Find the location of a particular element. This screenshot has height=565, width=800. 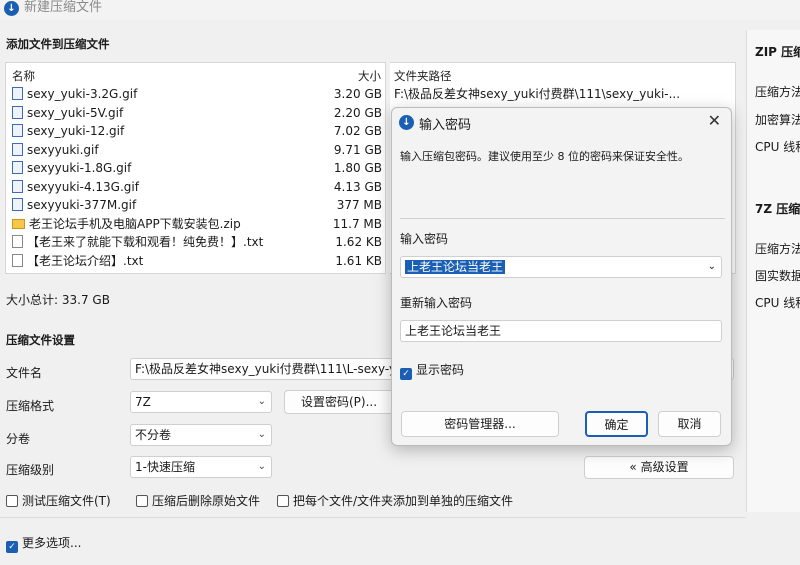

file-row: 老王论坛手机及电脑APP下载安装包.zip 11.7 MB is located at coordinates (198, 224).